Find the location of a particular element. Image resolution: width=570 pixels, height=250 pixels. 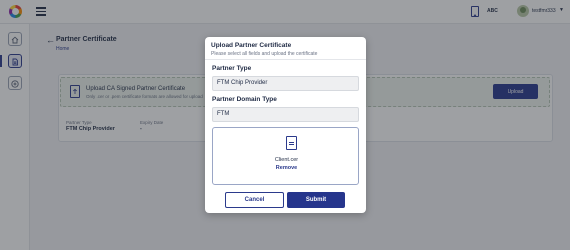

cancel-button: Cancel is located at coordinates (254, 200).